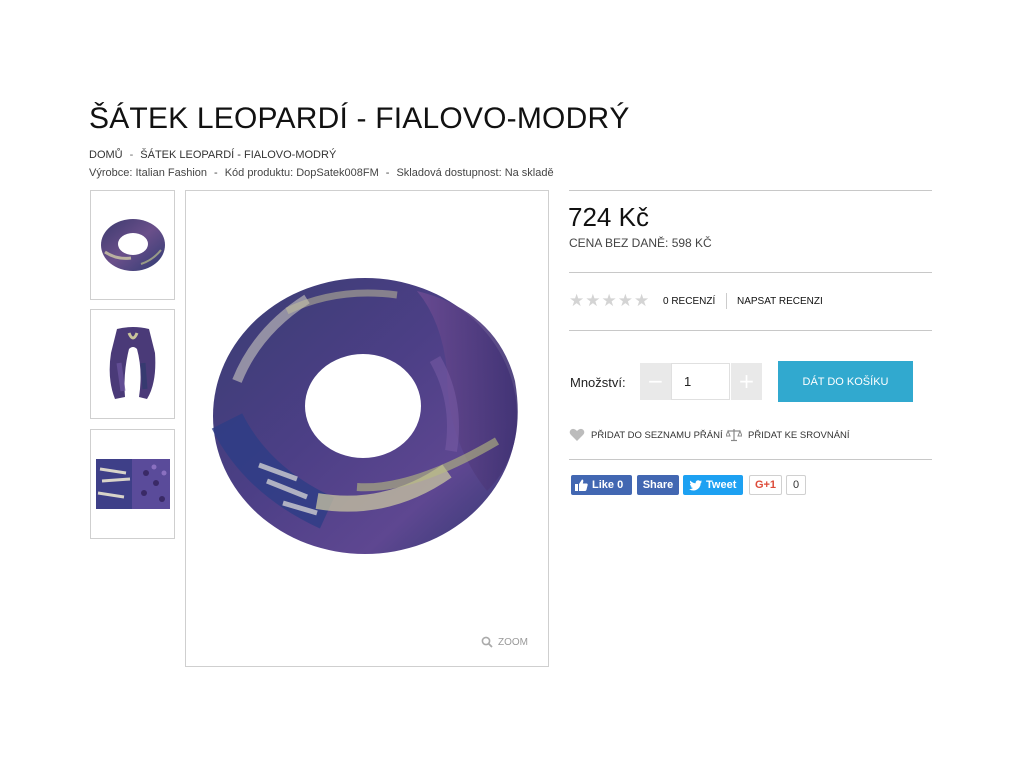  I want to click on price-without-vat: CENA BEZ DANĚ: 598 KČ, so click(640, 243).